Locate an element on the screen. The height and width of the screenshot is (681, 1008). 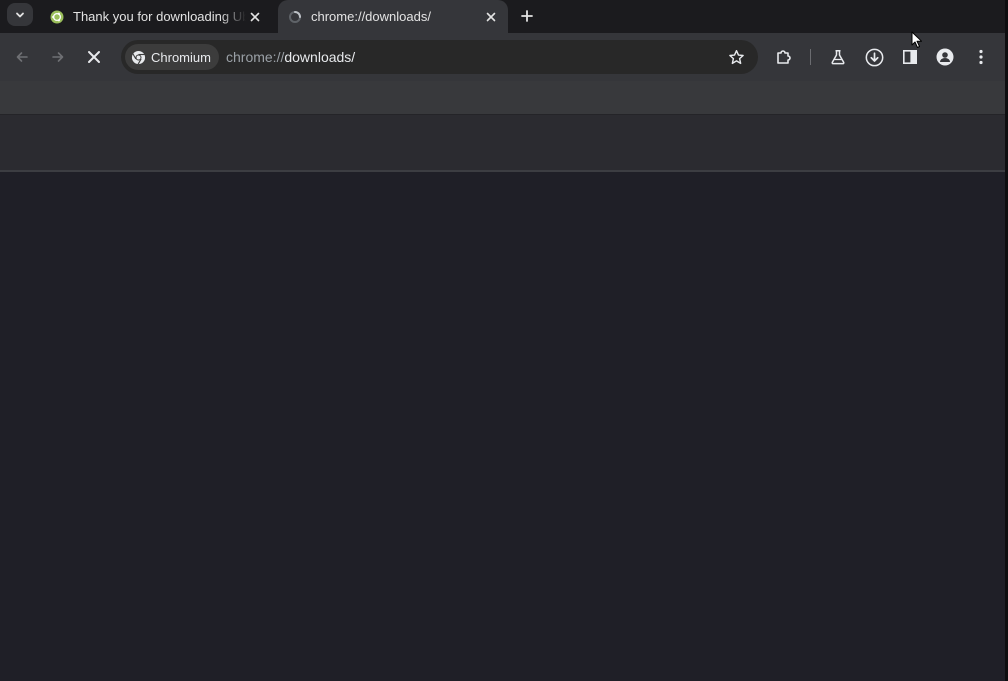
chip-label: Chromium is located at coordinates (181, 57).